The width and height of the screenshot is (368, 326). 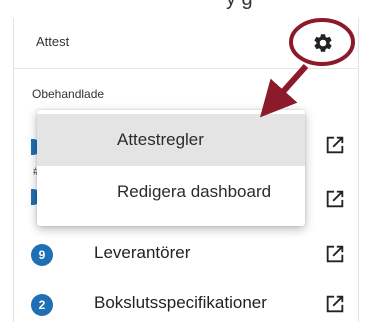 I want to click on menu-item-attestregler: Attestregler, so click(x=171, y=140).